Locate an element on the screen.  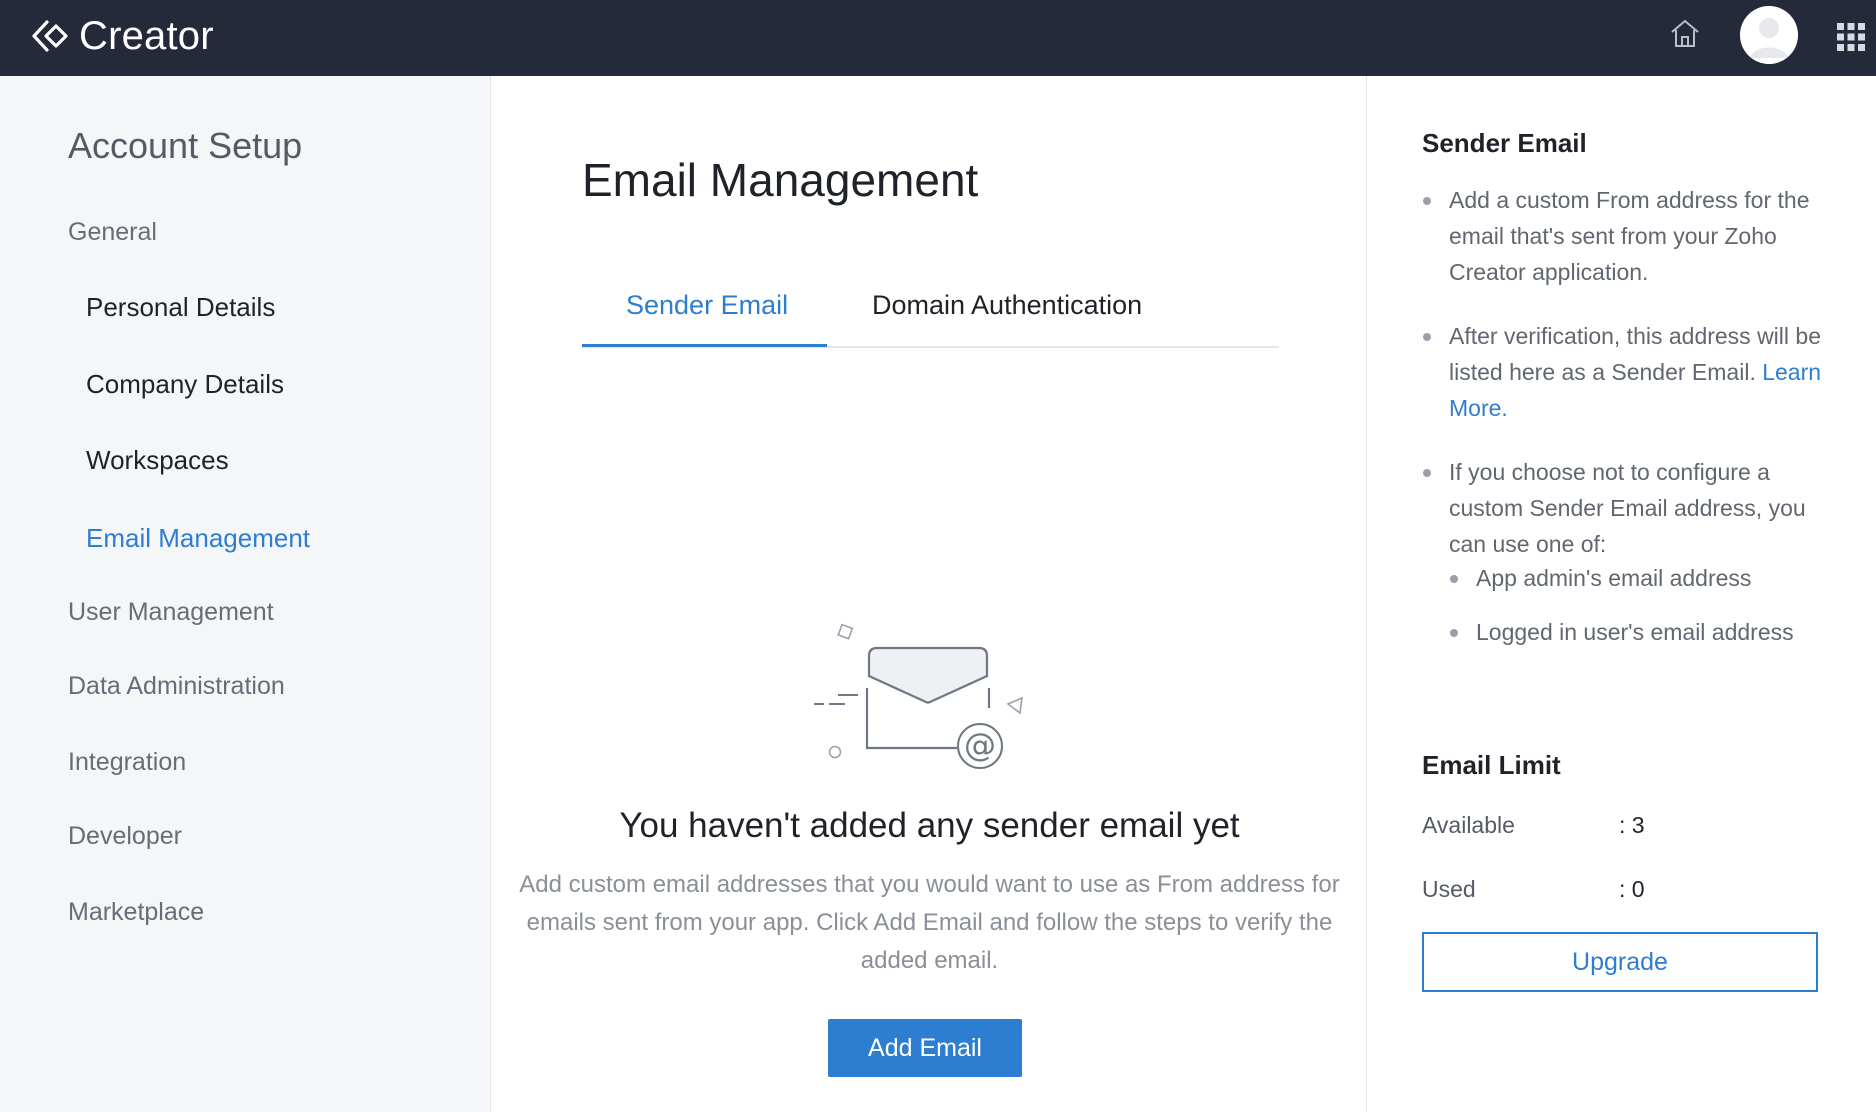
sidebar-item-general: General is located at coordinates (112, 232).